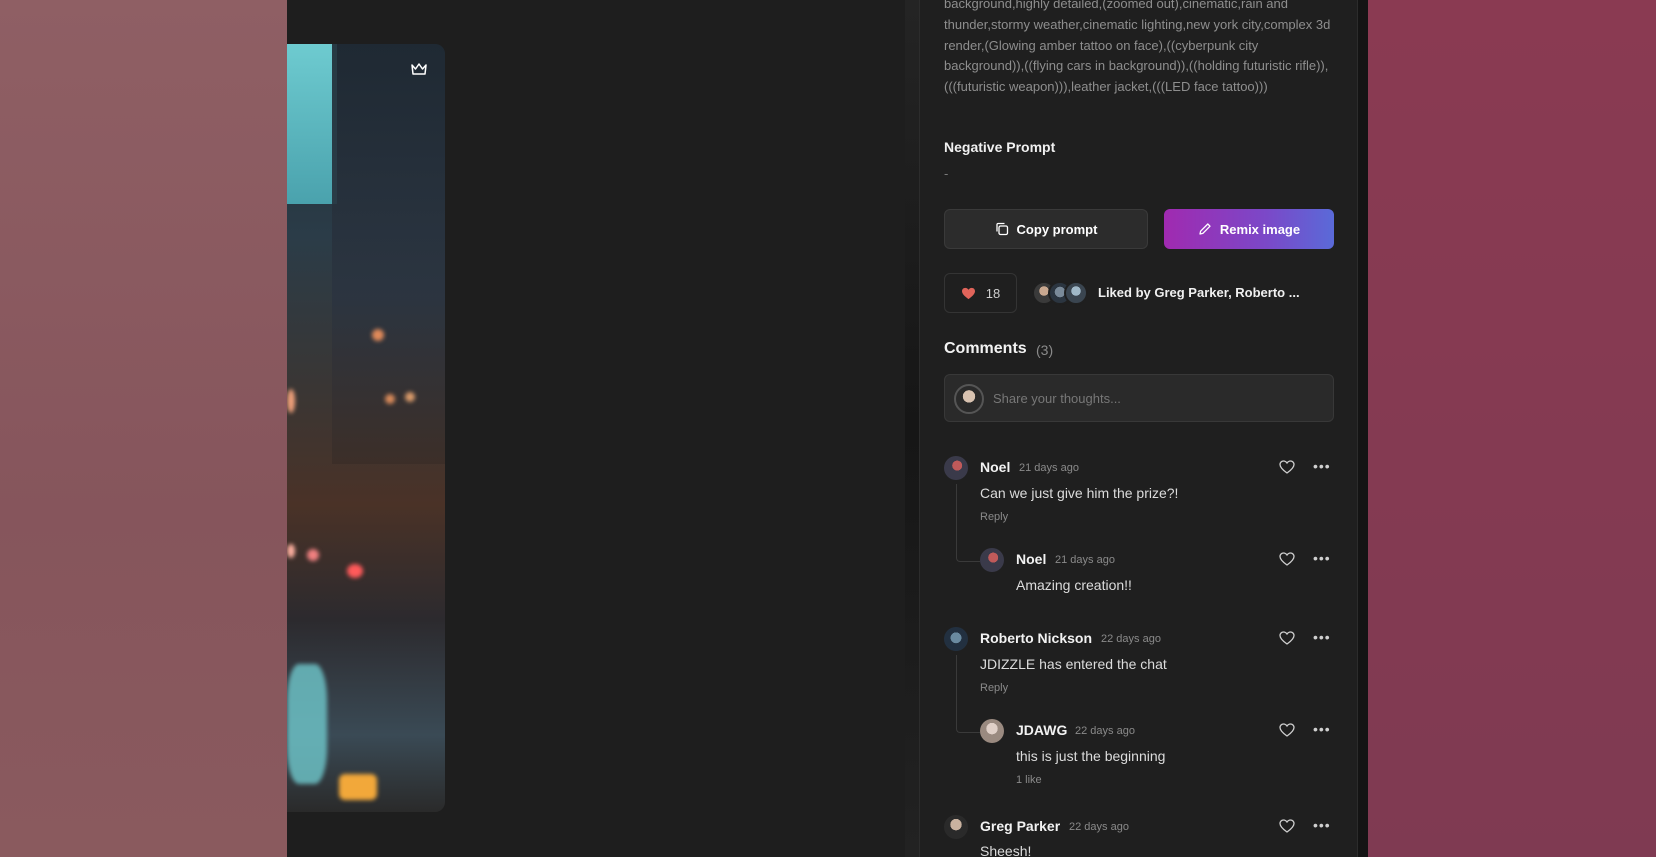 The width and height of the screenshot is (1656, 857). Describe the element at coordinates (1363, 428) in the screenshot. I see `panel-edge-right` at that location.